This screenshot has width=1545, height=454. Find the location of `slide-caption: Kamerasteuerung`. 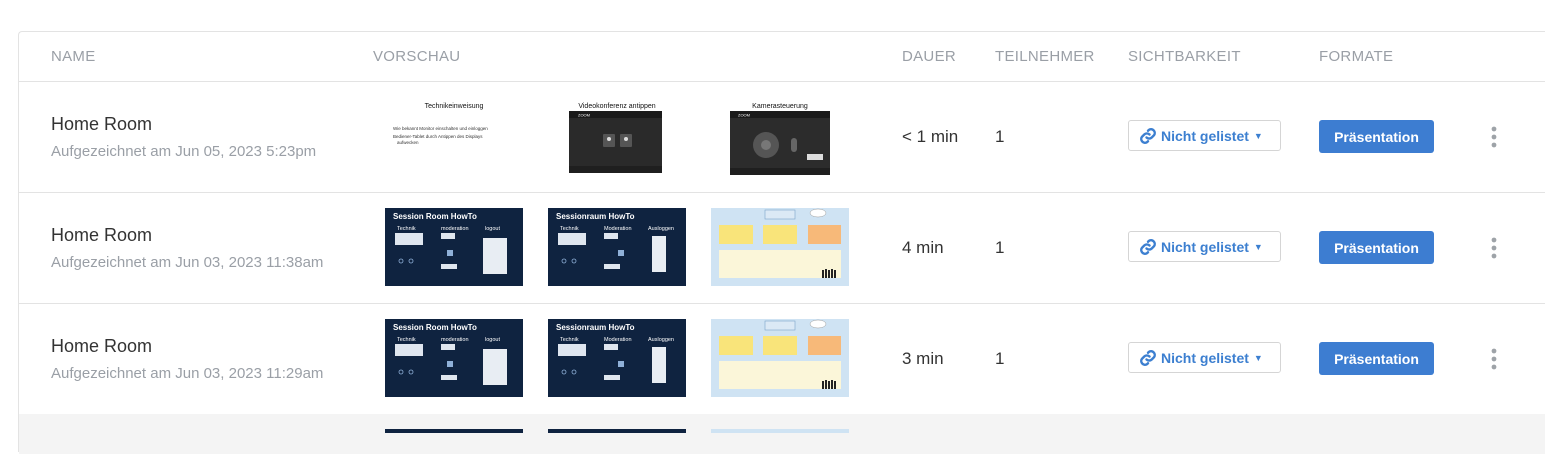

slide-caption: Kamerasteuerung is located at coordinates (780, 106).